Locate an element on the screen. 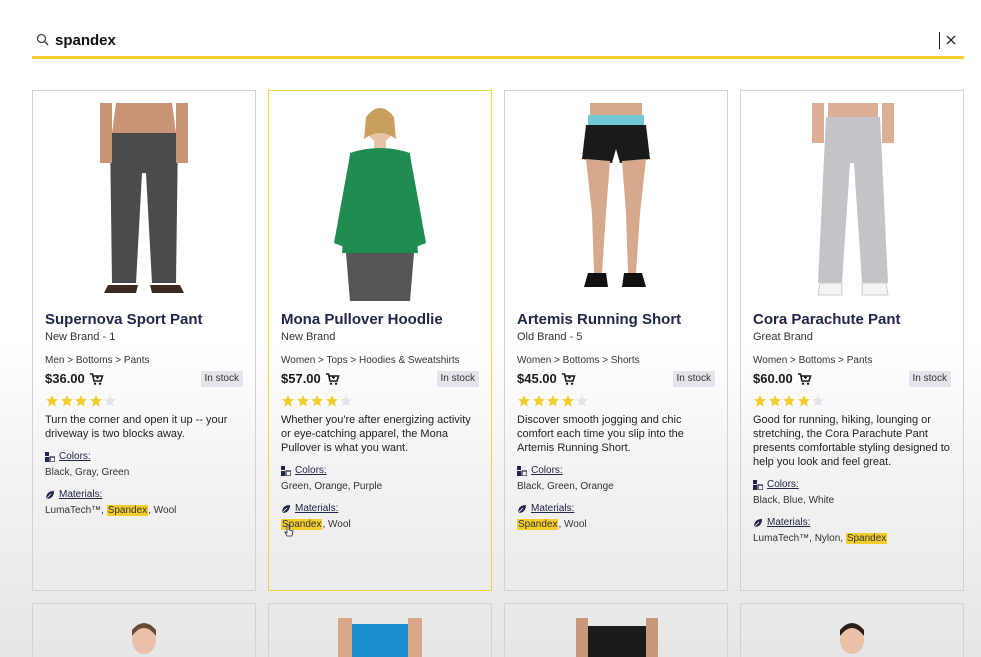  product-category-path: Men > Bottoms > Pants is located at coordinates (97, 360).